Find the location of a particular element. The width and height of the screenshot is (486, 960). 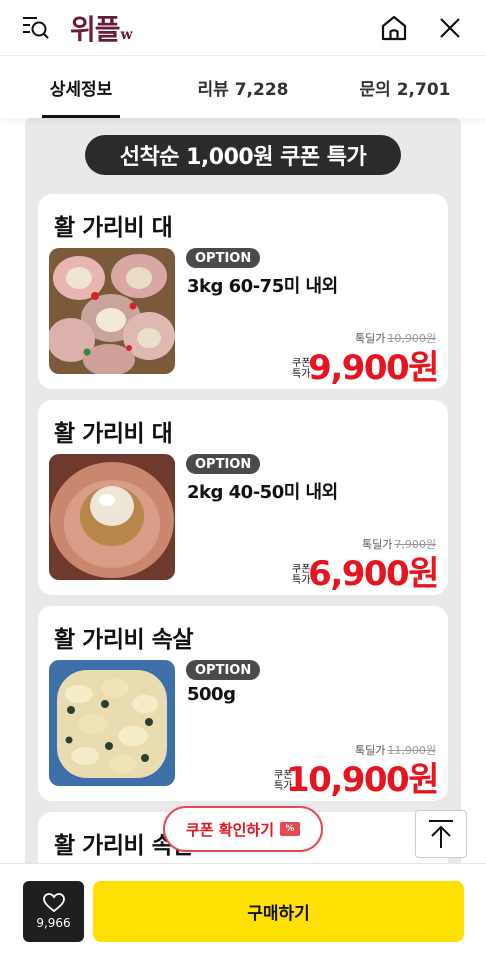

tab-bar: 상세정보 리뷰 7,228 문의 2,701 is located at coordinates (243, 87).